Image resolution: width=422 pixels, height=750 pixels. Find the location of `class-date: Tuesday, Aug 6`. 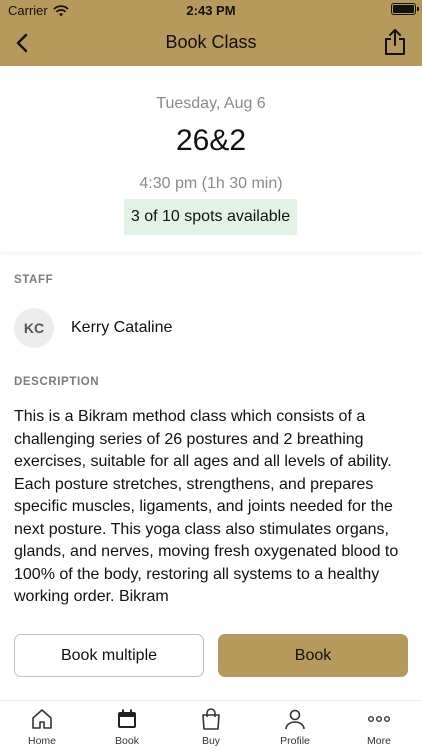

class-date: Tuesday, Aug 6 is located at coordinates (211, 103).